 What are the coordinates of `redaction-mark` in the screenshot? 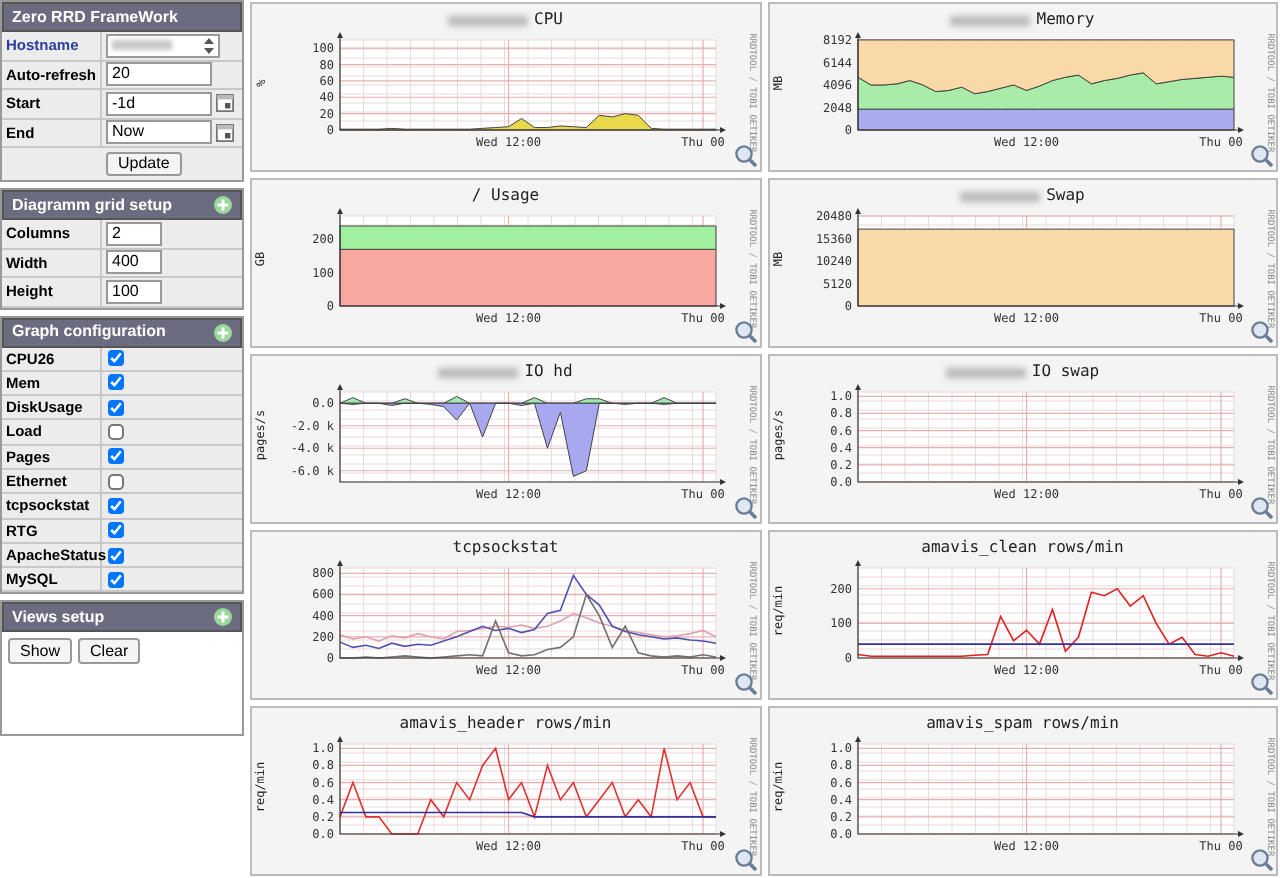 It's located at (142, 45).